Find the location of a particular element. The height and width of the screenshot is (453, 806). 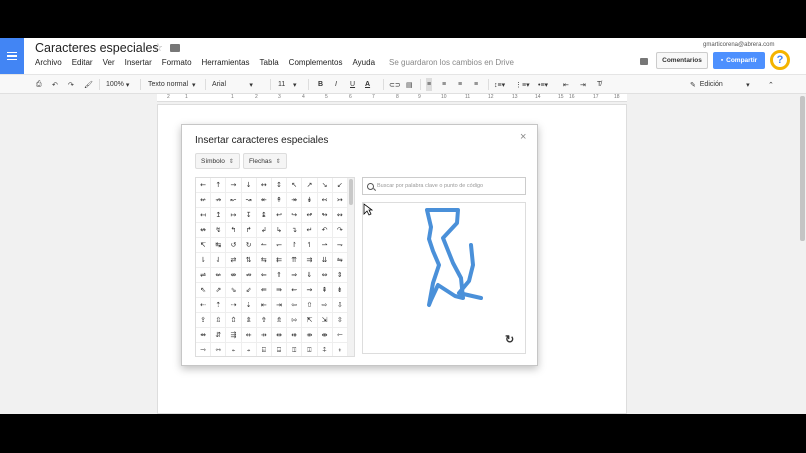

symbol-cell: ↷ is located at coordinates (340, 230).